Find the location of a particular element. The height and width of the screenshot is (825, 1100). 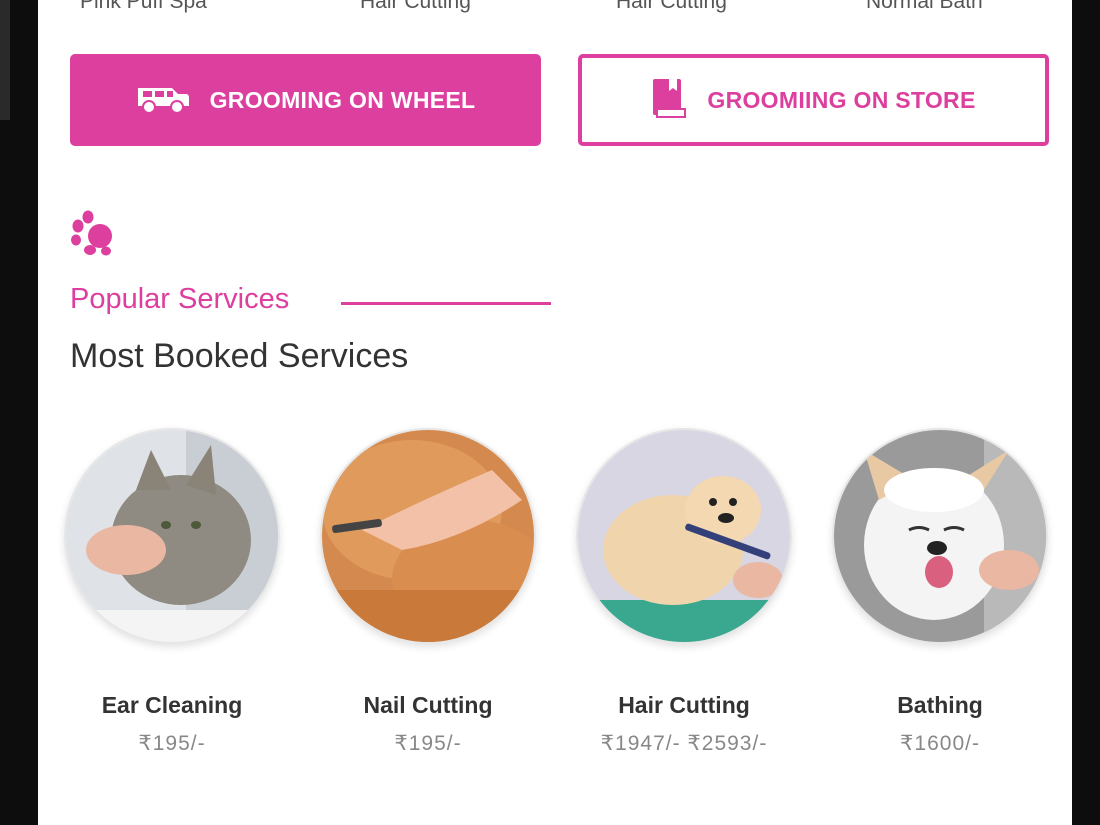

section-divider is located at coordinates (446, 303).